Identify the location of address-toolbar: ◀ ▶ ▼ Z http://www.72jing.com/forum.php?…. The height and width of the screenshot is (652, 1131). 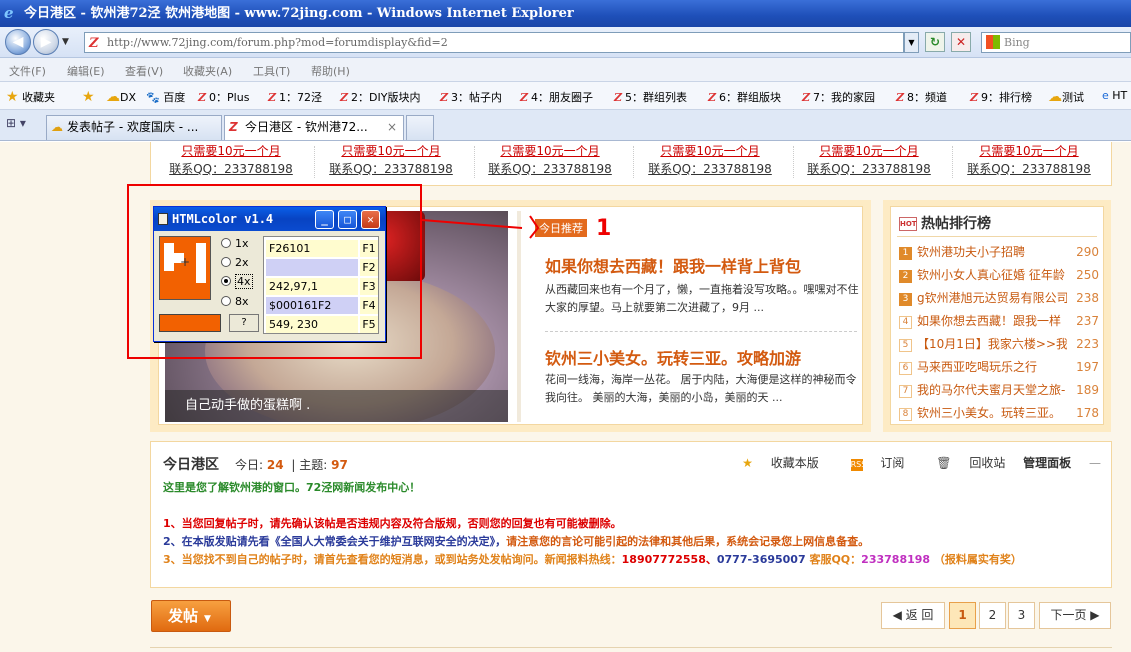
(565, 42).